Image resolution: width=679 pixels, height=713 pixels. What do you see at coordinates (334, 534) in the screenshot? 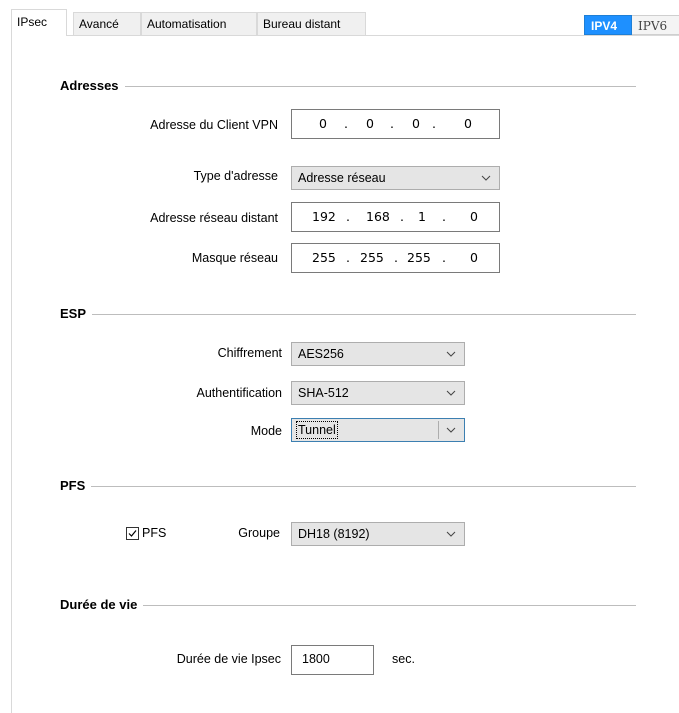
I see `select-value: DH18 (8192)` at bounding box center [334, 534].